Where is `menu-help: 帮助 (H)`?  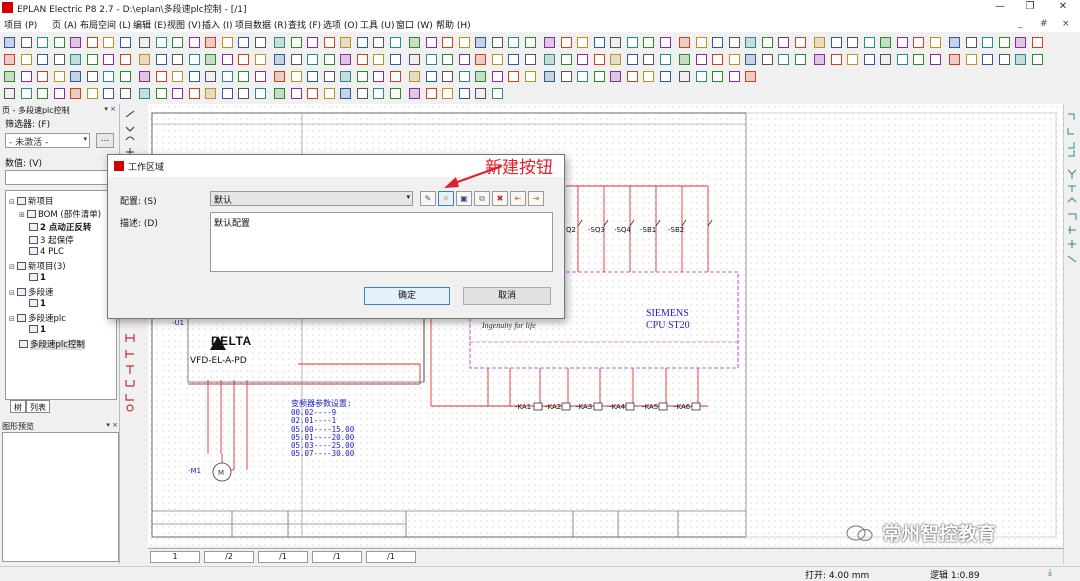 menu-help: 帮助 (H) is located at coordinates (453, 24).